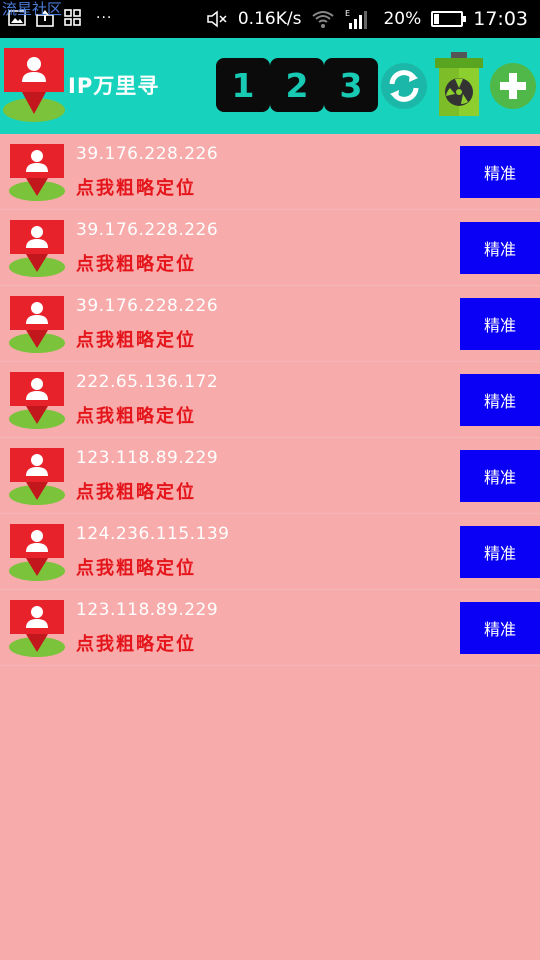 This screenshot has width=540, height=960. I want to click on list-item: 222.65.136.172 点我粗略定位 精准, so click(270, 400).